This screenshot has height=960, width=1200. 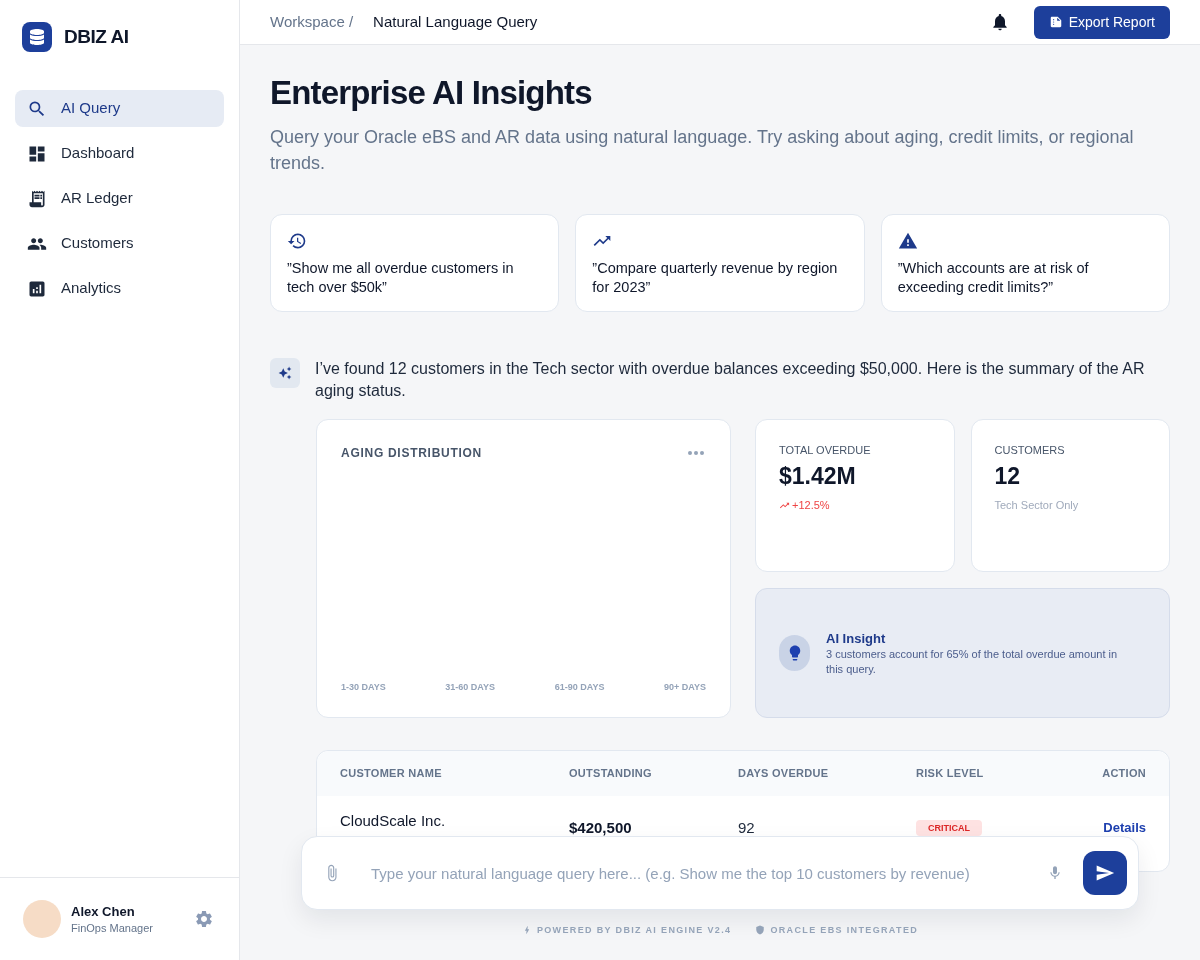 What do you see at coordinates (634, 930) in the screenshot?
I see `footer-text: POWERED BY DBIZ AI ENGINE V2.4` at bounding box center [634, 930].